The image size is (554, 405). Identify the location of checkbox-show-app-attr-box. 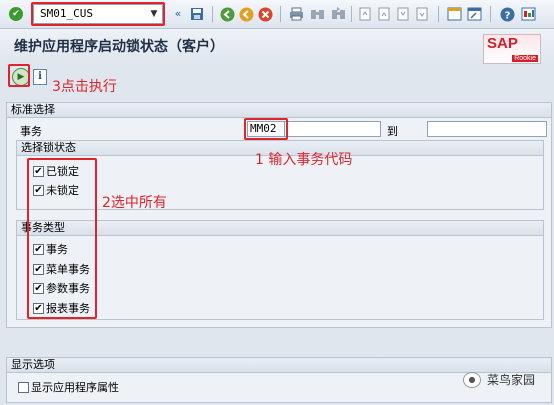
(23, 387).